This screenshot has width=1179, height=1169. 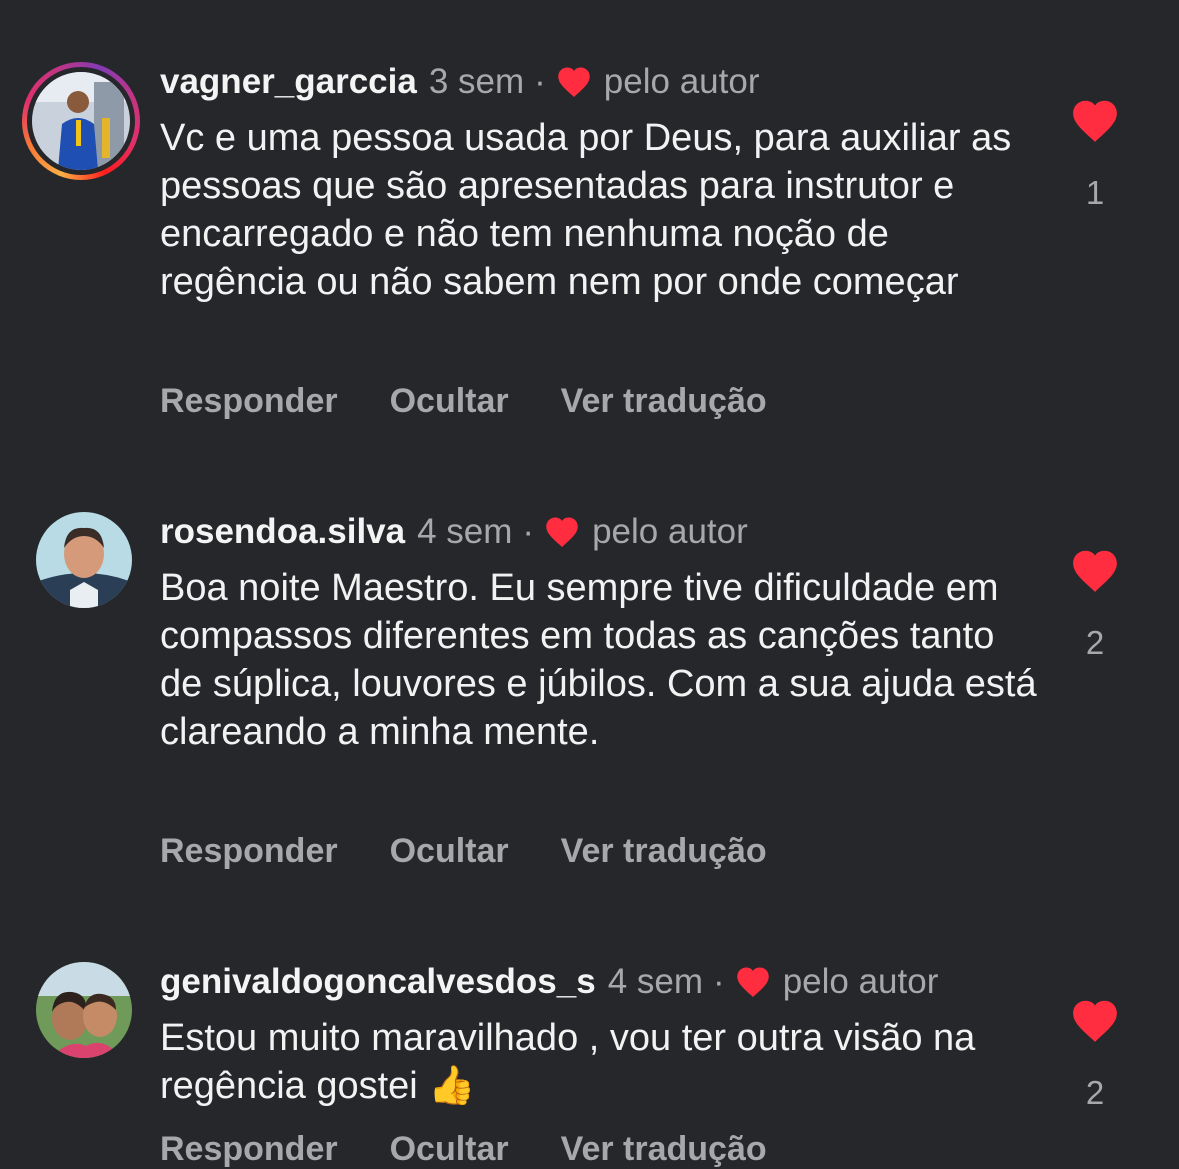 What do you see at coordinates (476, 81) in the screenshot?
I see `comment-time: 3 sem` at bounding box center [476, 81].